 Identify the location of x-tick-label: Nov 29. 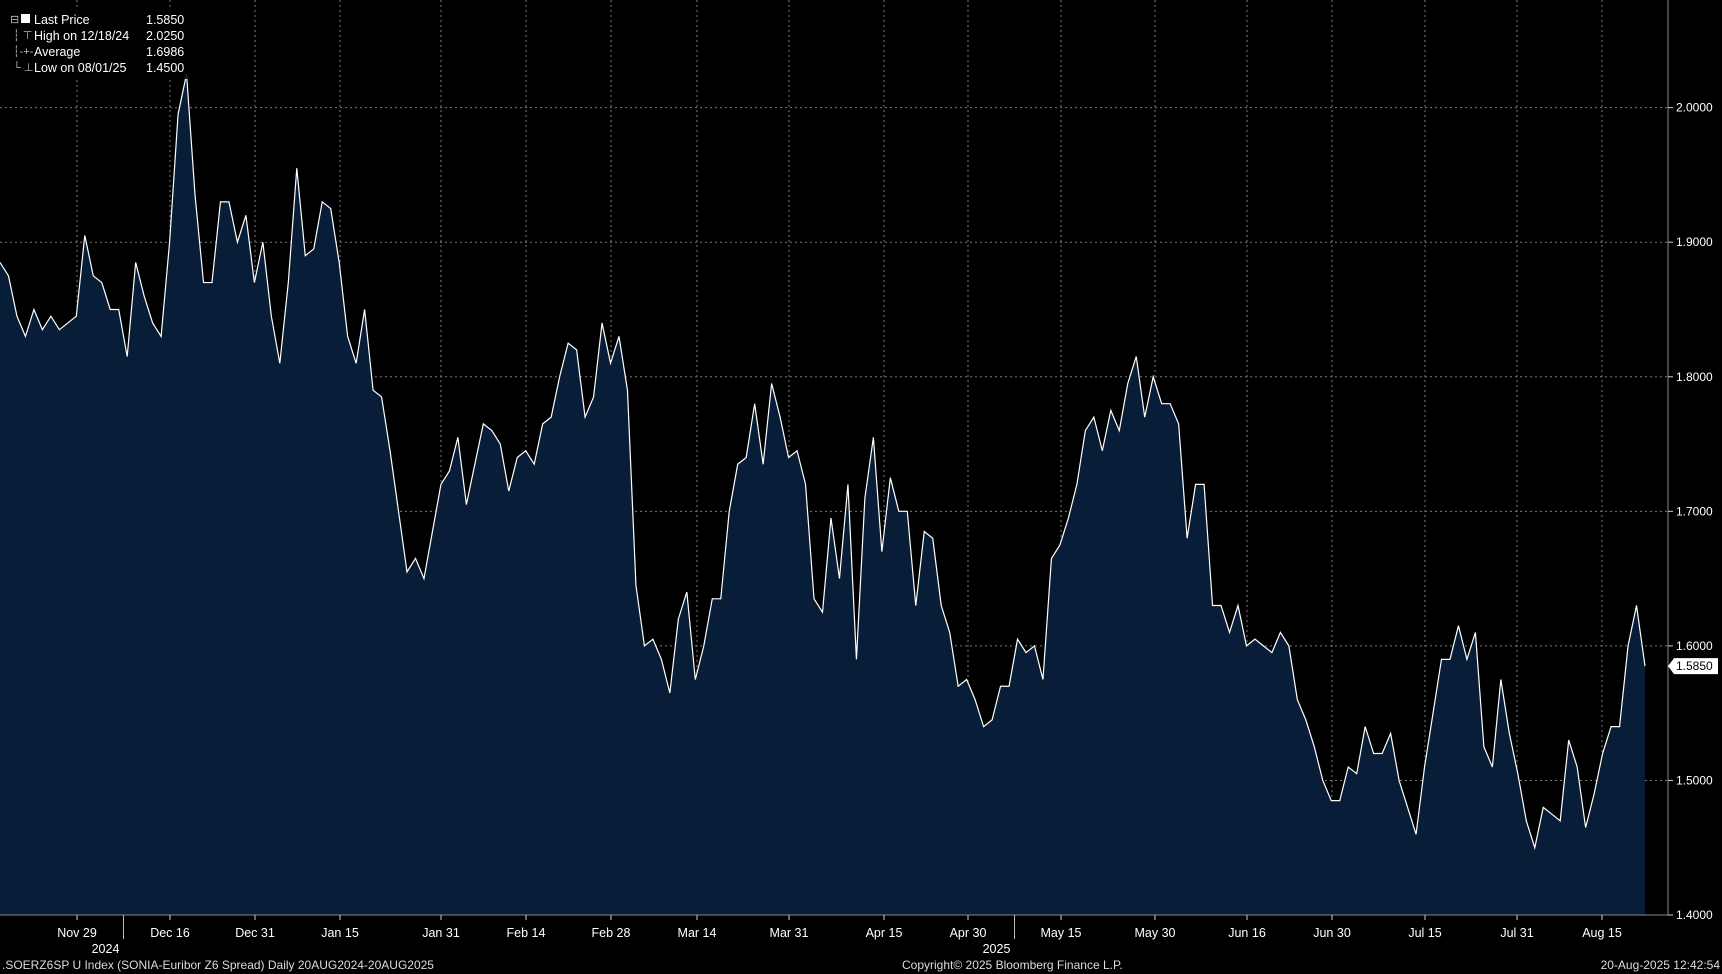
(77, 933).